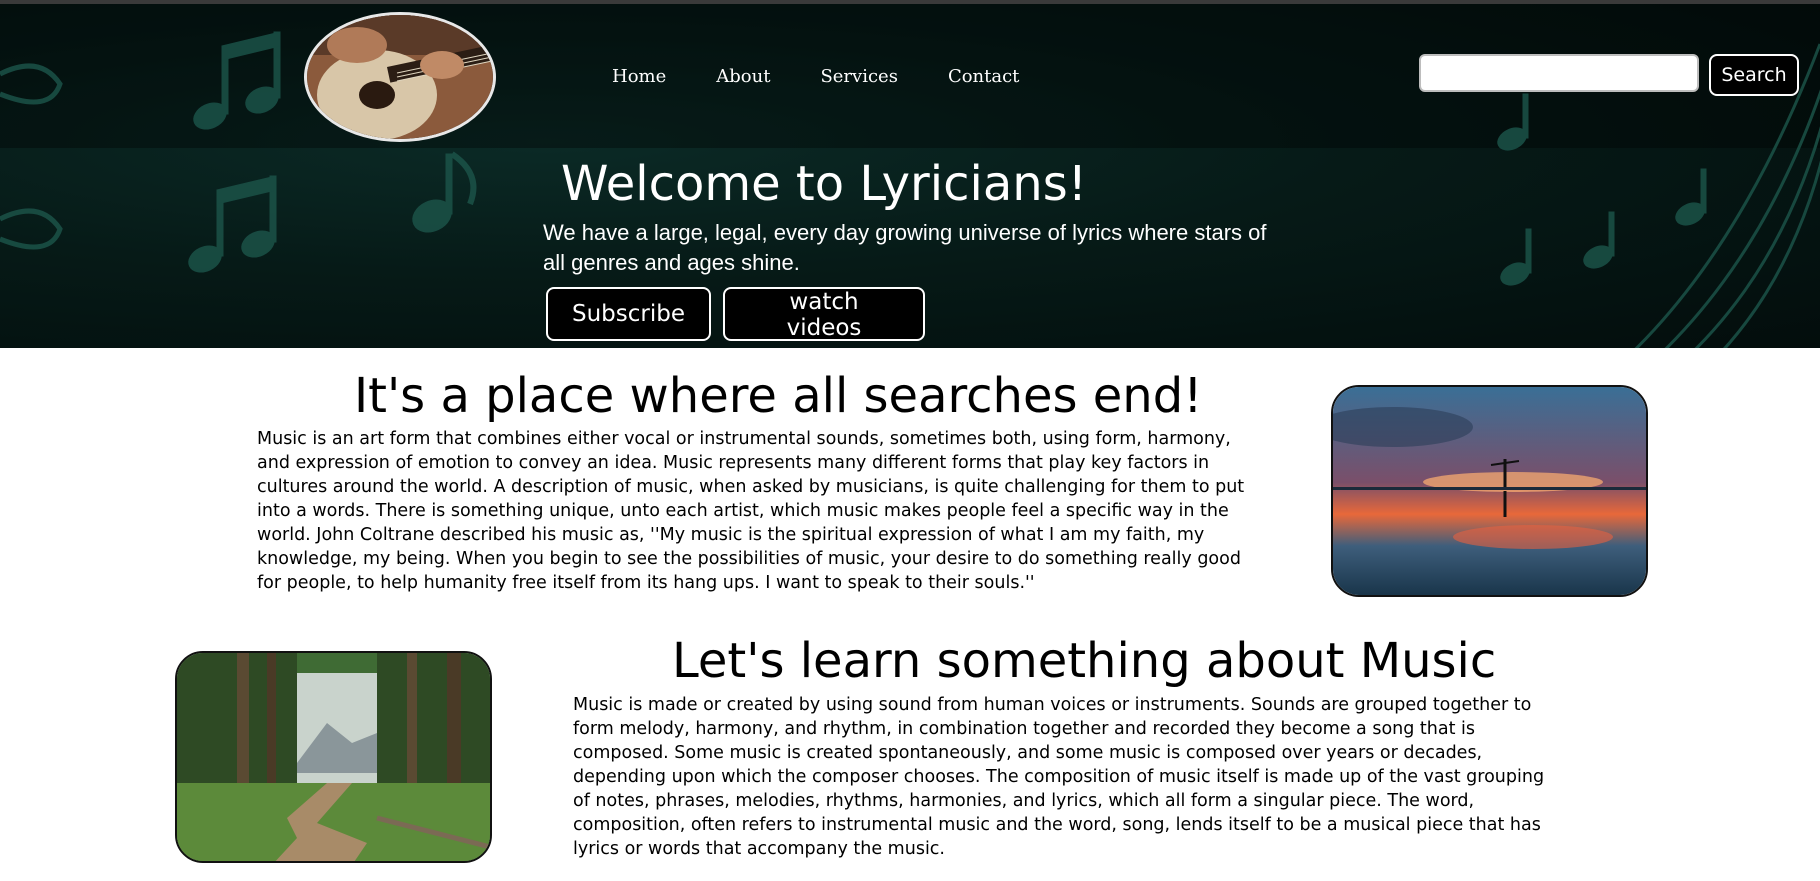  I want to click on section2-title: Let's learn something about Music, so click(1084, 661).